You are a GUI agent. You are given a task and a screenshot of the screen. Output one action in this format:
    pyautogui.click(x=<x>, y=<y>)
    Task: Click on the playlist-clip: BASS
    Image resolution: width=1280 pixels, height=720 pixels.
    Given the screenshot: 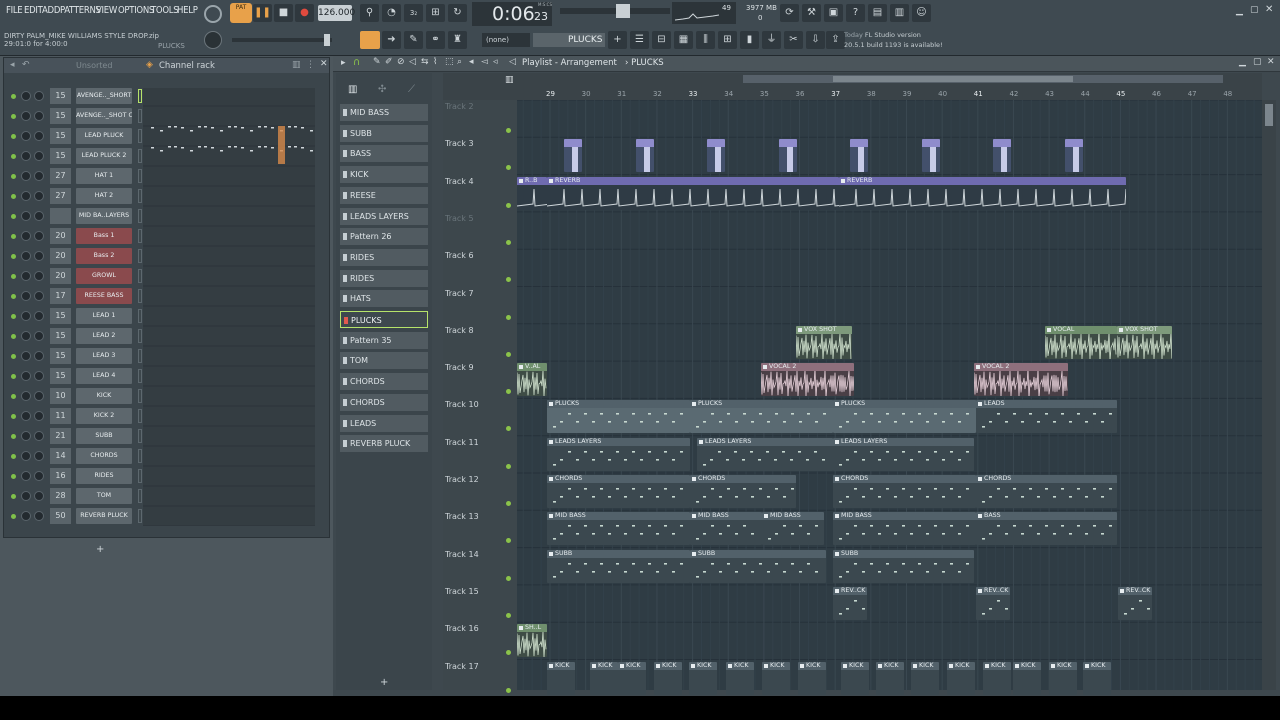 What is the action you would take?
    pyautogui.click(x=1046, y=529)
    